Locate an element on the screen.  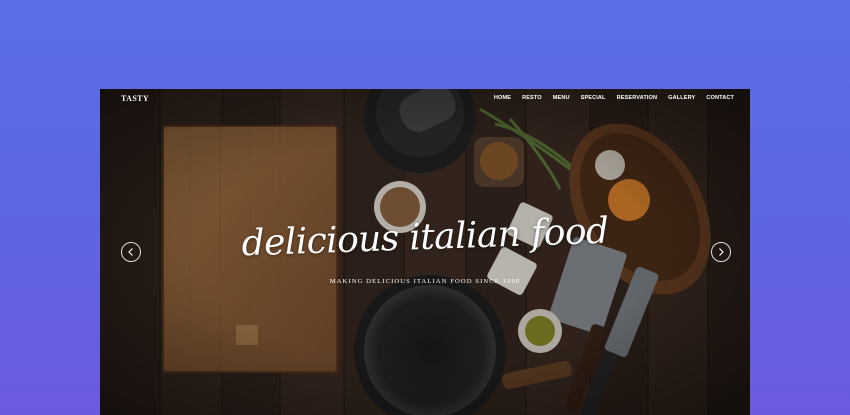
nav-item-reservation: RESERVATION is located at coordinates (637, 98).